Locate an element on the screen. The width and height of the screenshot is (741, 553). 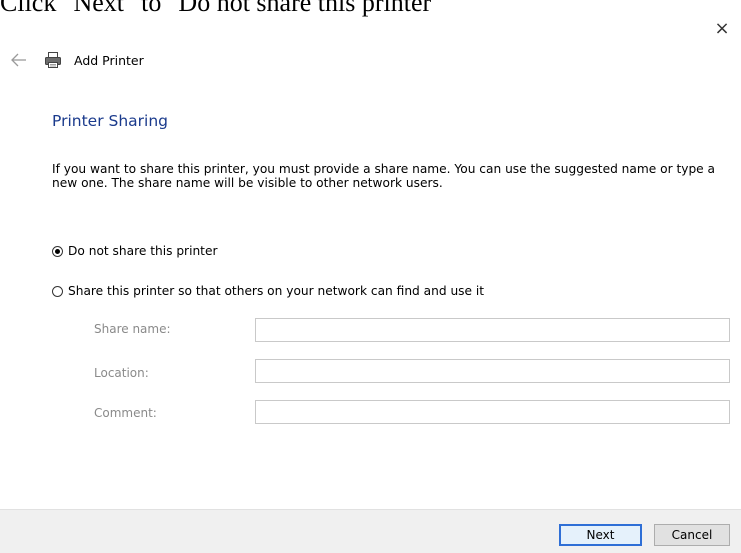
option-label: Do not share this printer is located at coordinates (143, 251).